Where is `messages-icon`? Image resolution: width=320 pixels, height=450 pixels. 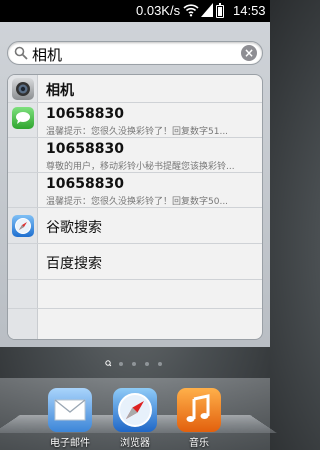
messages-icon is located at coordinates (23, 118).